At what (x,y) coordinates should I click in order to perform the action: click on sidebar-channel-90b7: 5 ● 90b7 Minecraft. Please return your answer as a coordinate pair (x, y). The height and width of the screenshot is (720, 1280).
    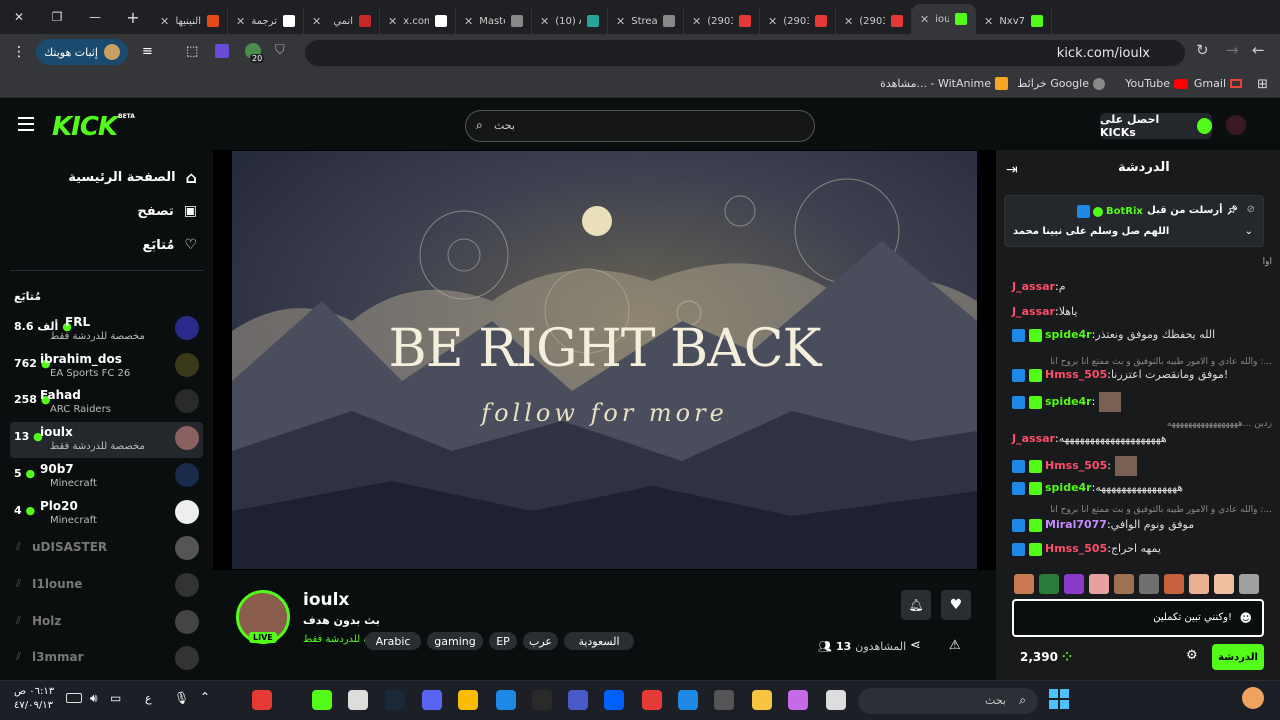
    Looking at the image, I should click on (106, 477).